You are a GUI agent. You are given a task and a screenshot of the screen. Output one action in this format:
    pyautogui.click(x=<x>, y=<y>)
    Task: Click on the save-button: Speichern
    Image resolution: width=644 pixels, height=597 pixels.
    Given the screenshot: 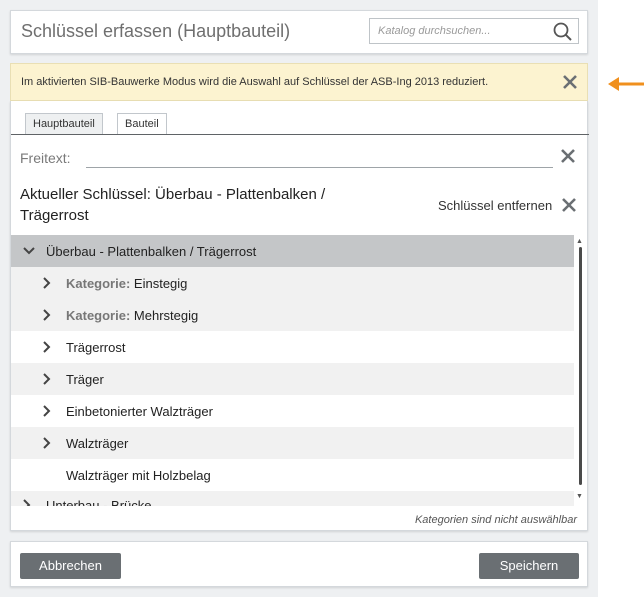 What is the action you would take?
    pyautogui.click(x=529, y=566)
    